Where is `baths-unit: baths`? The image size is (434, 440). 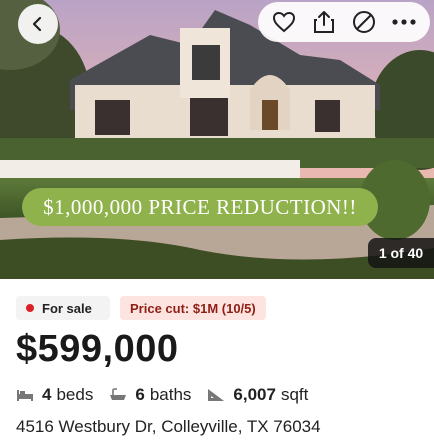
baths-unit: baths is located at coordinates (170, 394).